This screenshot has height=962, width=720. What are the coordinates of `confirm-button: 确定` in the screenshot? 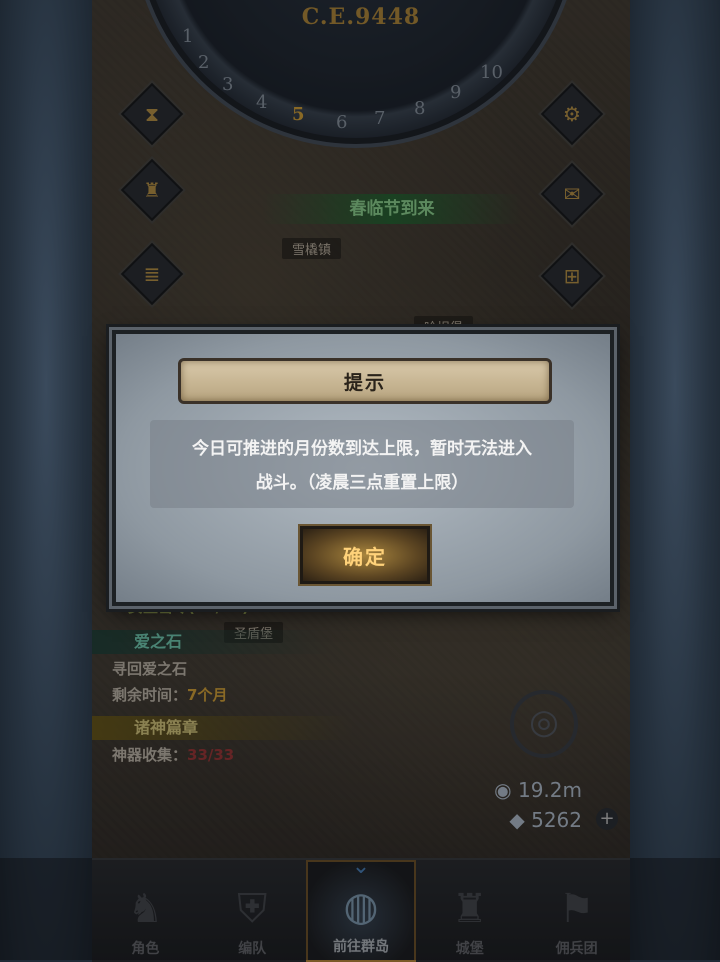 It's located at (365, 555).